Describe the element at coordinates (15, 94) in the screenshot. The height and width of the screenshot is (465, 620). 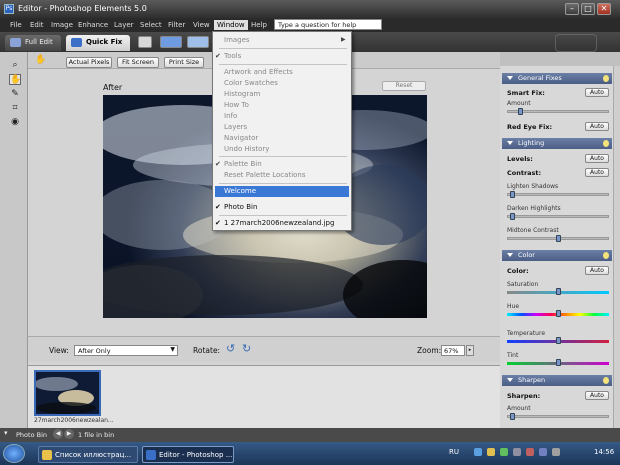
I see `selection-brush-icon: ✎` at that location.